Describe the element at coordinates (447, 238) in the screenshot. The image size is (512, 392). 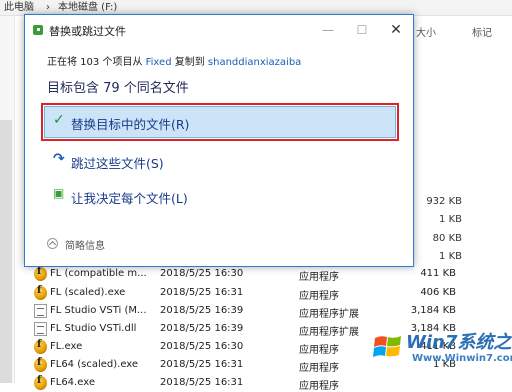
I see `file-size-cell: 80 KB` at that location.